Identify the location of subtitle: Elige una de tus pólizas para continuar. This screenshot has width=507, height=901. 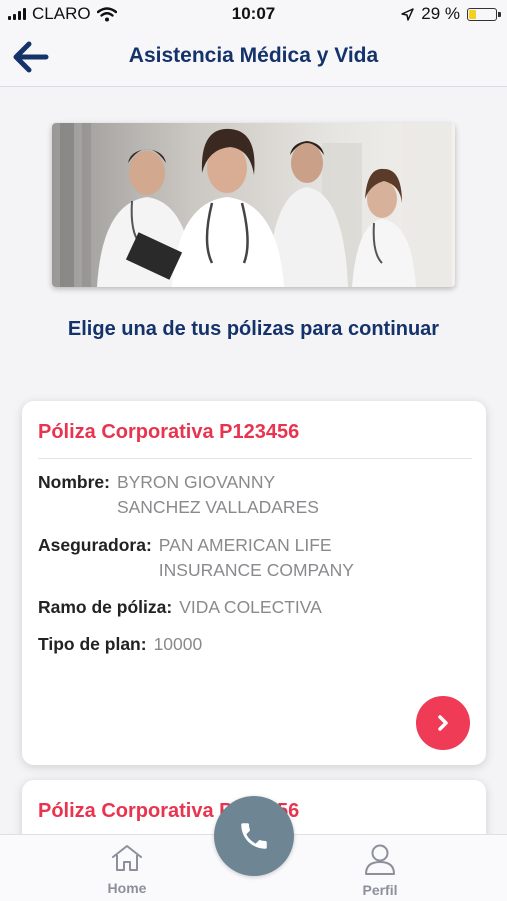
(253, 329).